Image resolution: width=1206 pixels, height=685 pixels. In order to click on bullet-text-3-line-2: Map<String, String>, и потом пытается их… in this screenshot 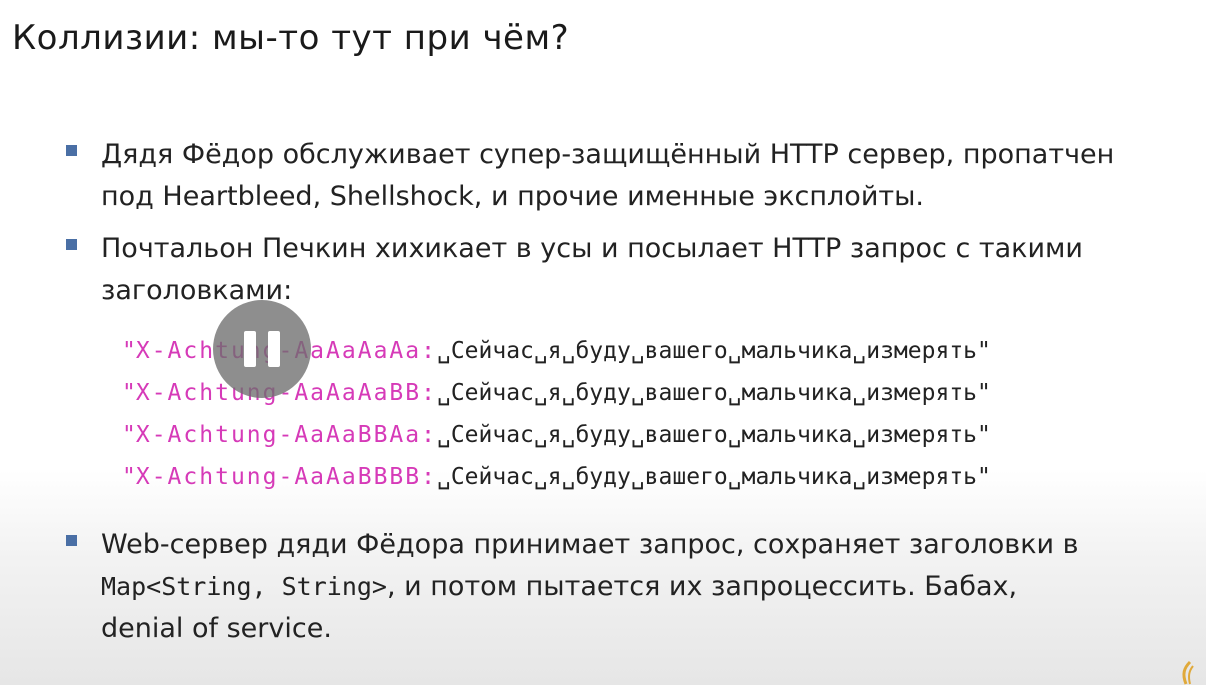, I will do `click(559, 586)`.